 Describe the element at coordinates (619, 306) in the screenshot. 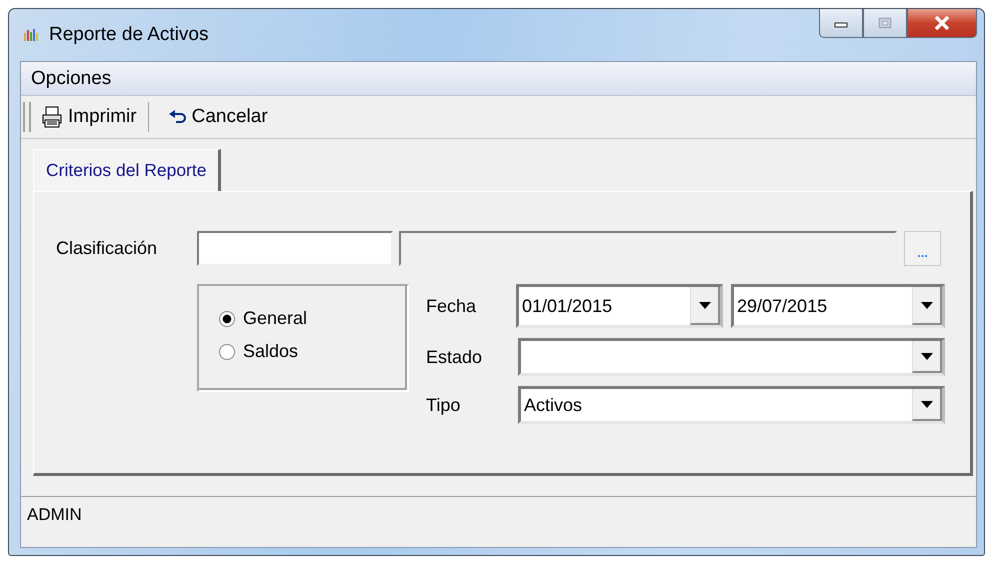

I see `date-picker: 01/01/2015` at that location.